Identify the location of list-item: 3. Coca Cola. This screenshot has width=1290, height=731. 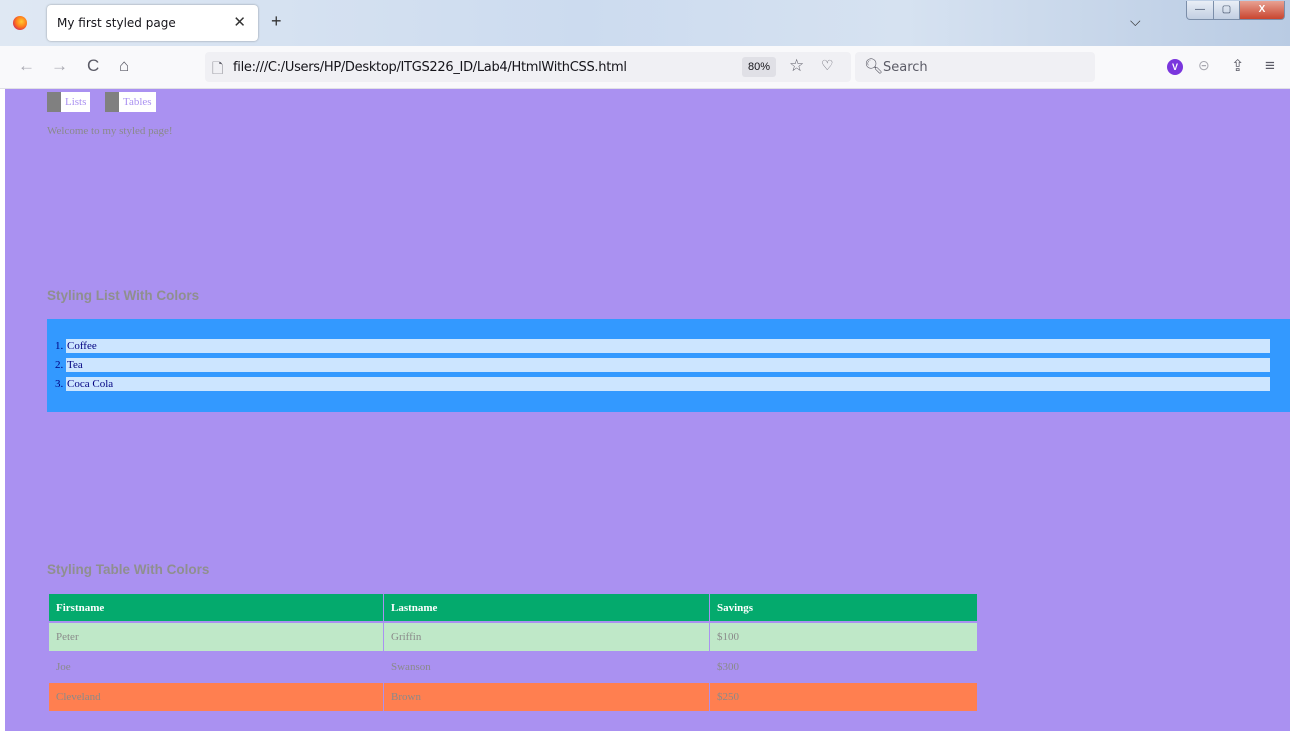
(658, 384).